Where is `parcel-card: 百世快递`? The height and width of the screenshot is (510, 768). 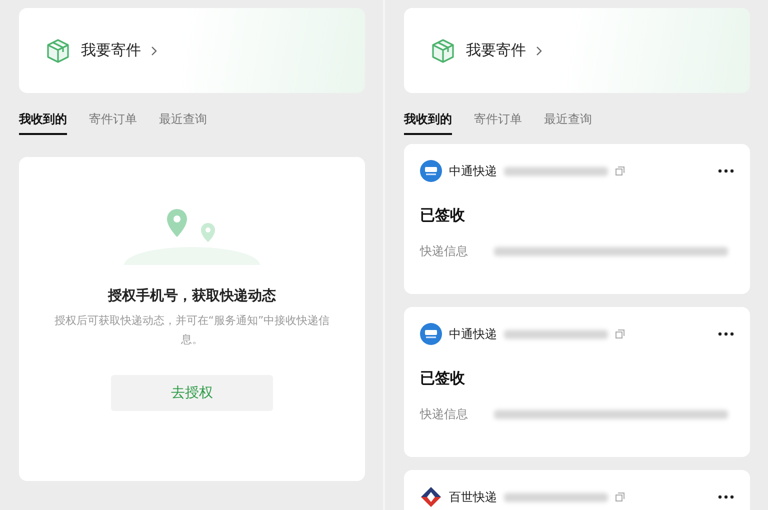
parcel-card: 百世快递 is located at coordinates (577, 490).